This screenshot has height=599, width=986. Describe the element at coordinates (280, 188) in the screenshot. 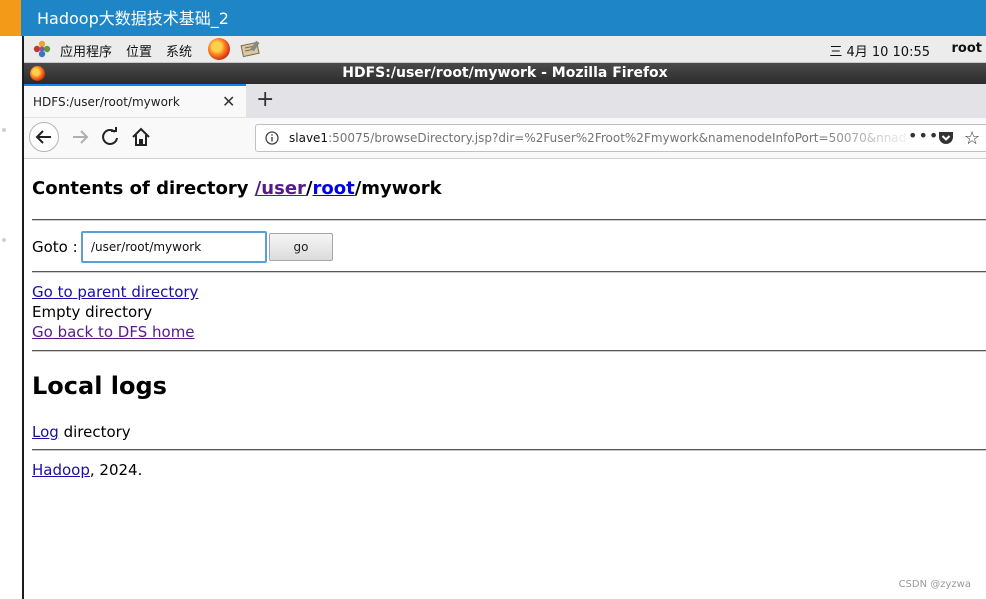

I see `user-dir-link: /user` at that location.